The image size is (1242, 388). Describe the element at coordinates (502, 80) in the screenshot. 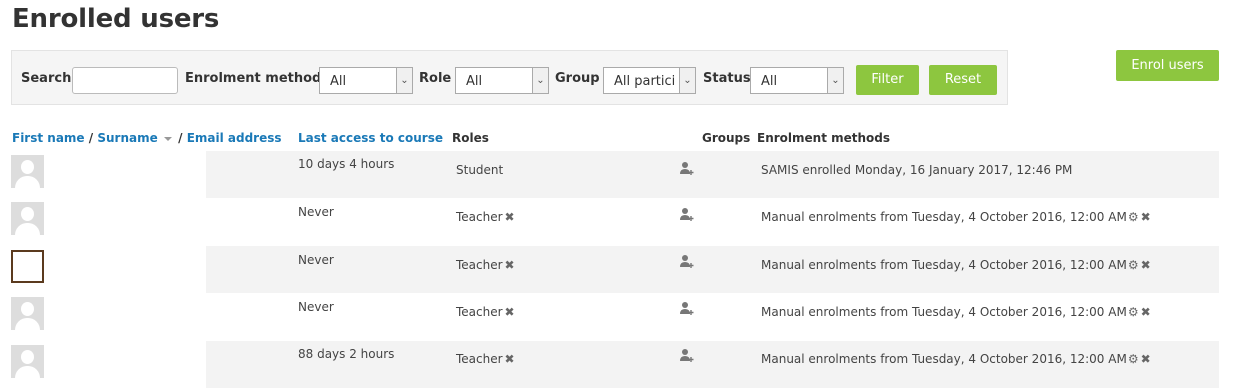

I see `role-select: All ⌄` at that location.